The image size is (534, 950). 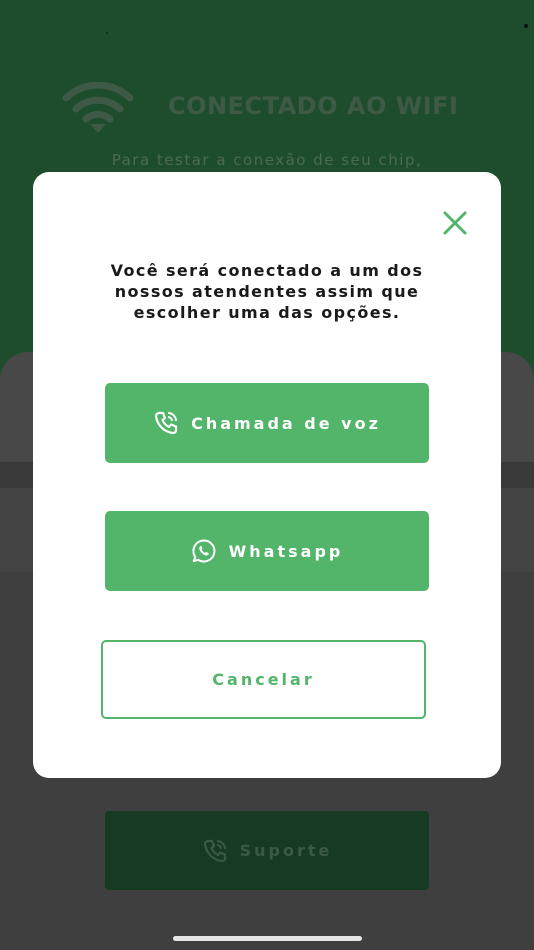 What do you see at coordinates (286, 423) in the screenshot?
I see `voice-call-label: Chamada de voz` at bounding box center [286, 423].